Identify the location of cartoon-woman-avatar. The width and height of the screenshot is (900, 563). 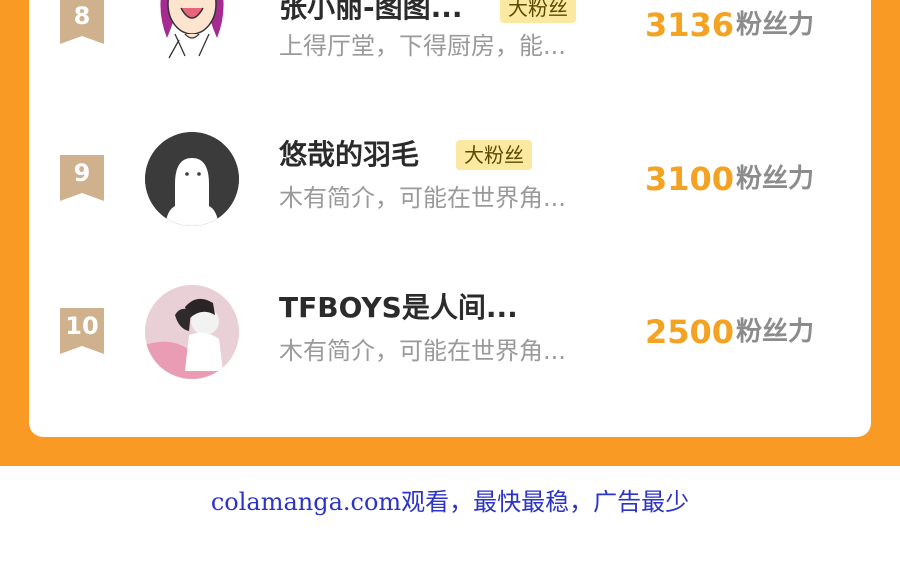
(192, 31).